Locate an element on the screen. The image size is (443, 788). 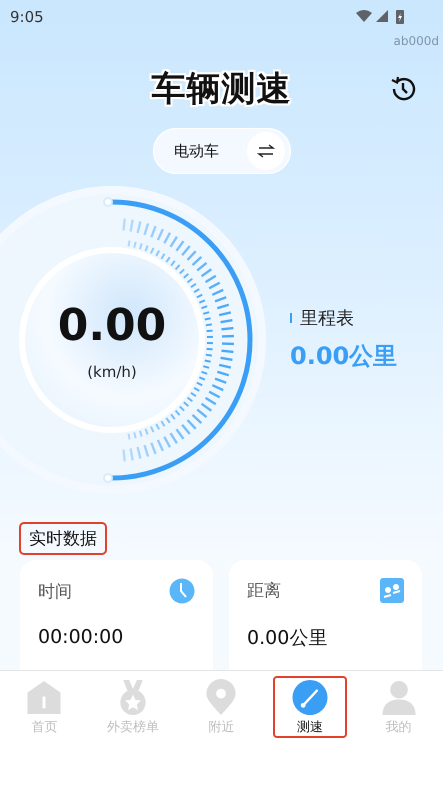
swap-icon is located at coordinates (266, 151).